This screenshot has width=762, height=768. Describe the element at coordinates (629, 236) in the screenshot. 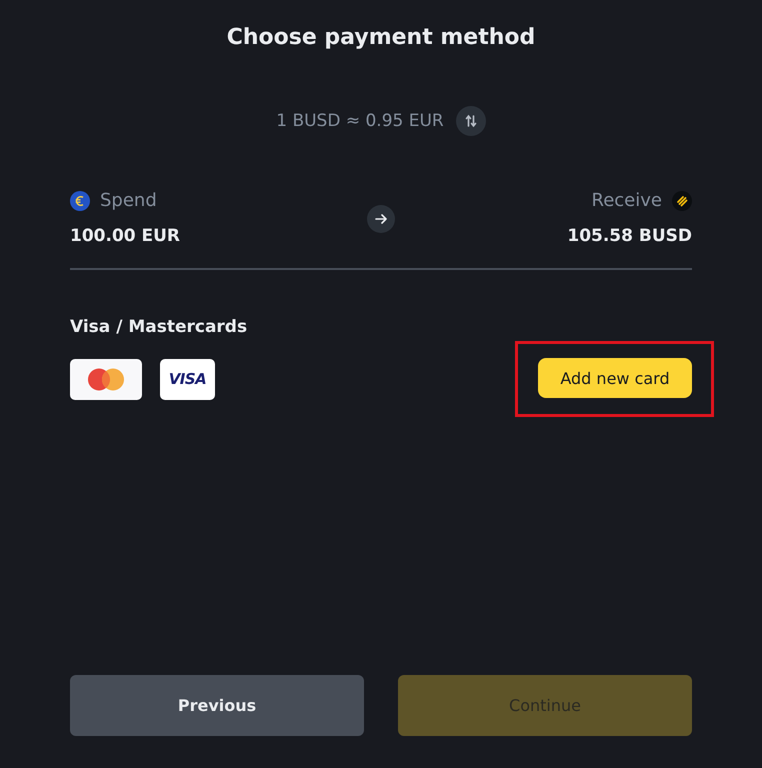

I see `receive-amount: 105.58 BUSD` at that location.